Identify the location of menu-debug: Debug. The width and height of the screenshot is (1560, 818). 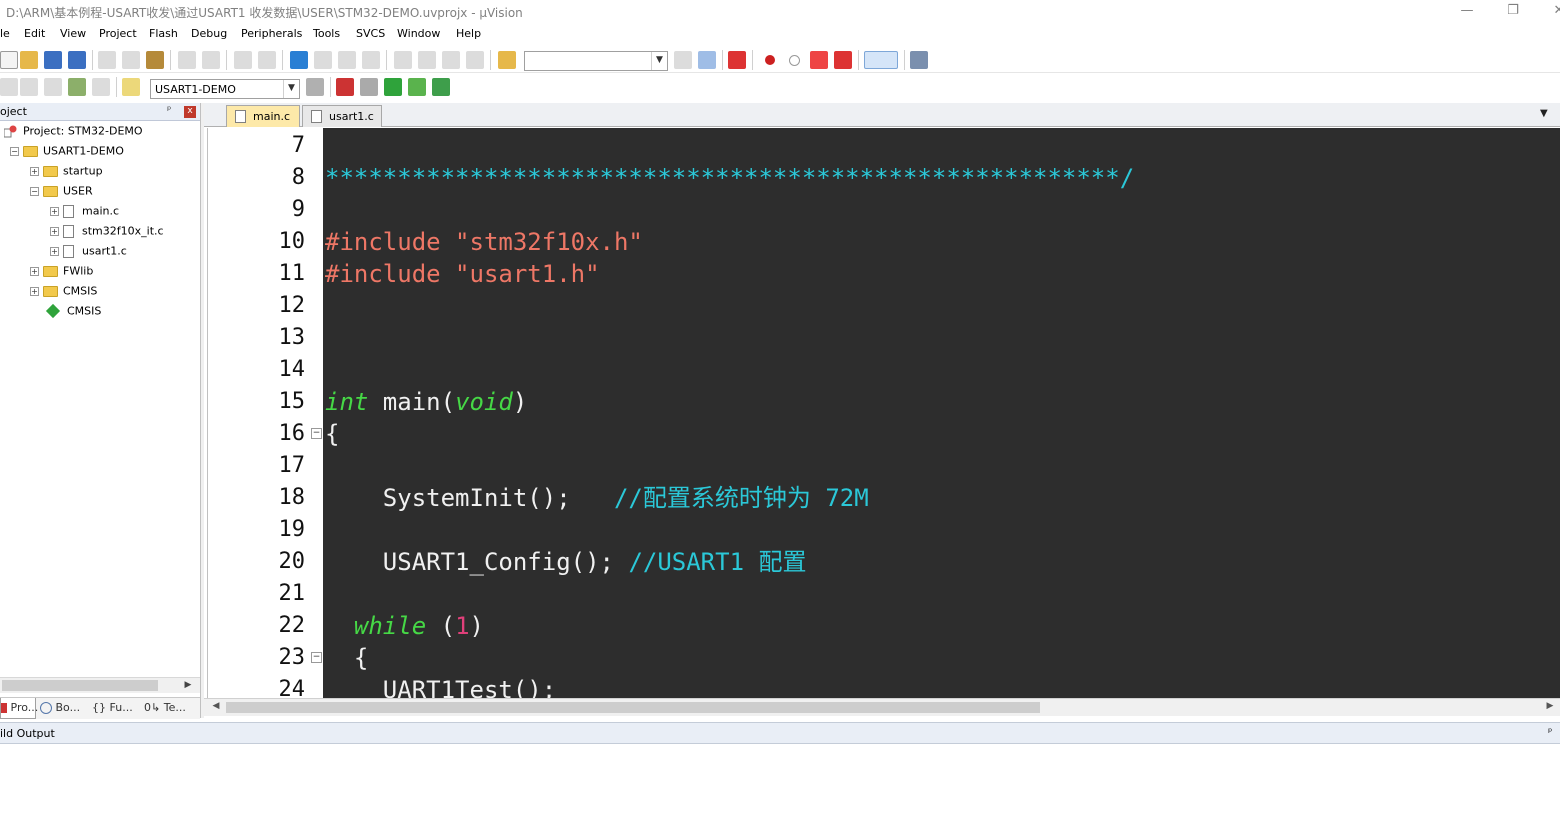
(209, 33).